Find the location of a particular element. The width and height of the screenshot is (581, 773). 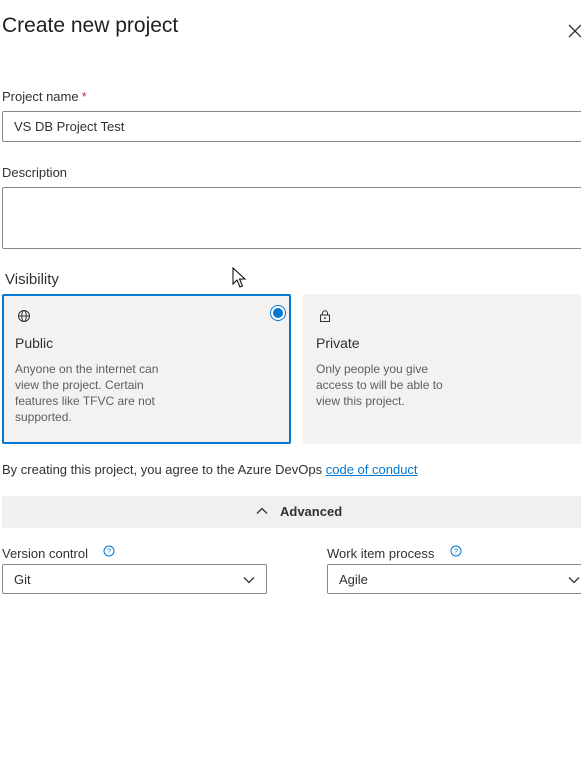

lock-icon is located at coordinates (325, 316).